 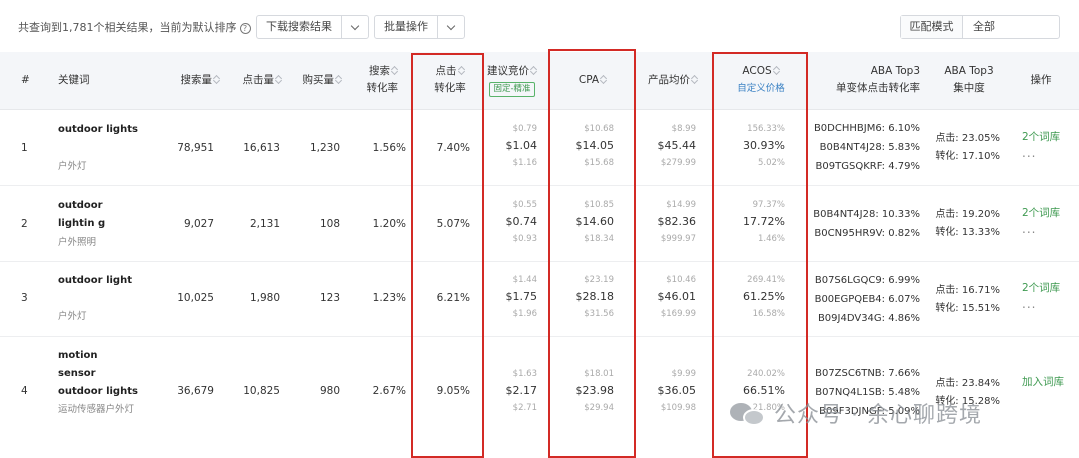 I want to click on asin-item: B0CN95HR9V: 0.82%, so click(x=863, y=233).